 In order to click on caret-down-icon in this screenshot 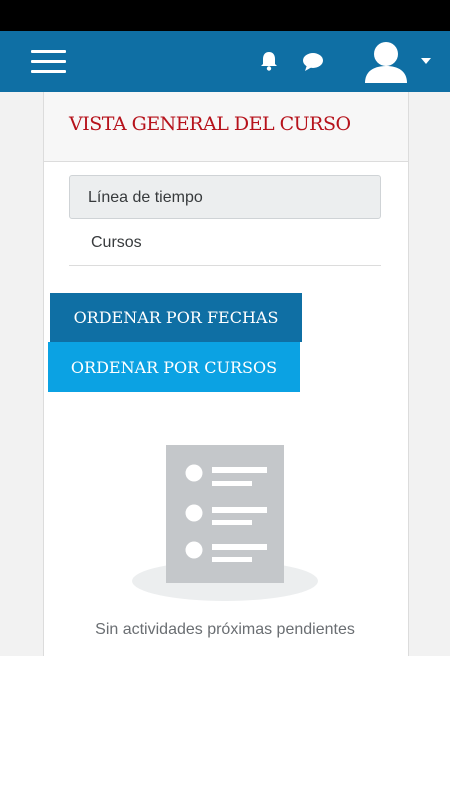, I will do `click(426, 61)`.